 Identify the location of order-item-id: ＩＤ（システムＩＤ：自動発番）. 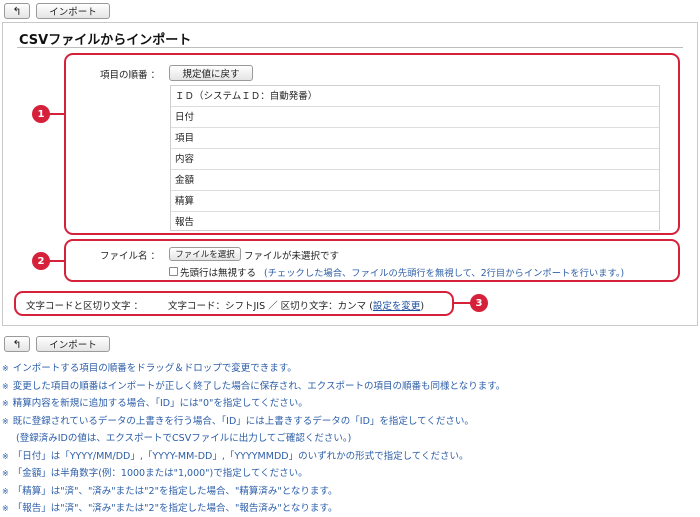
(415, 96).